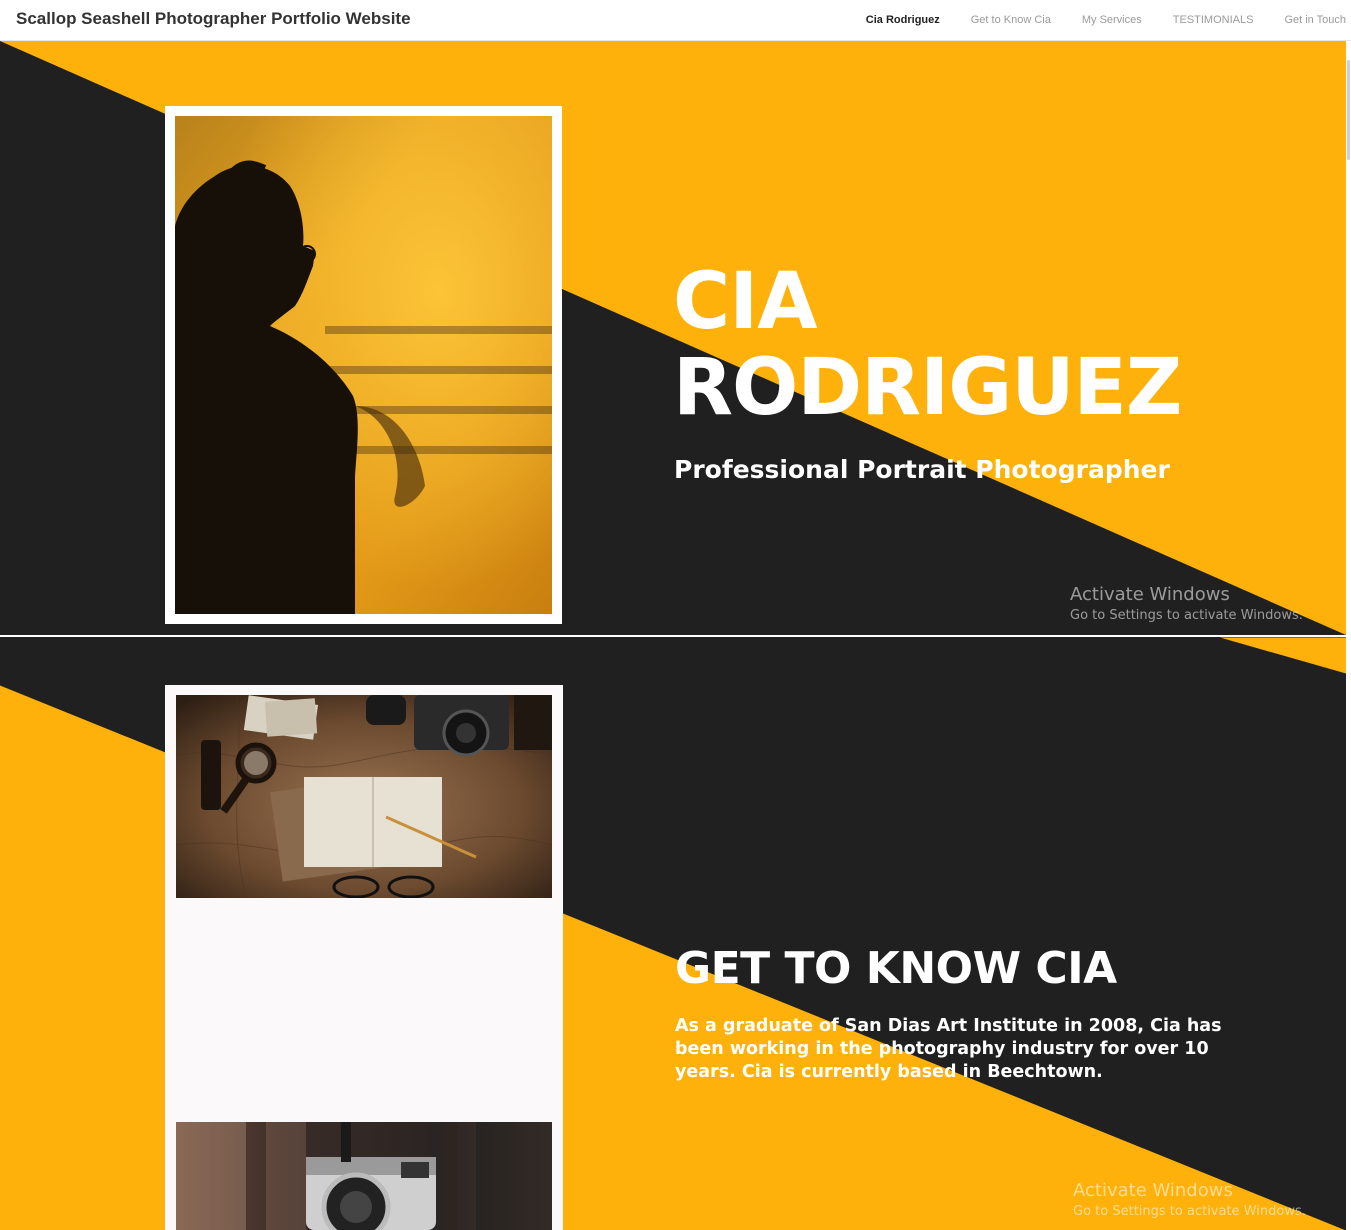 The height and width of the screenshot is (1230, 1351). I want to click on flatlay-notebook-image, so click(364, 796).